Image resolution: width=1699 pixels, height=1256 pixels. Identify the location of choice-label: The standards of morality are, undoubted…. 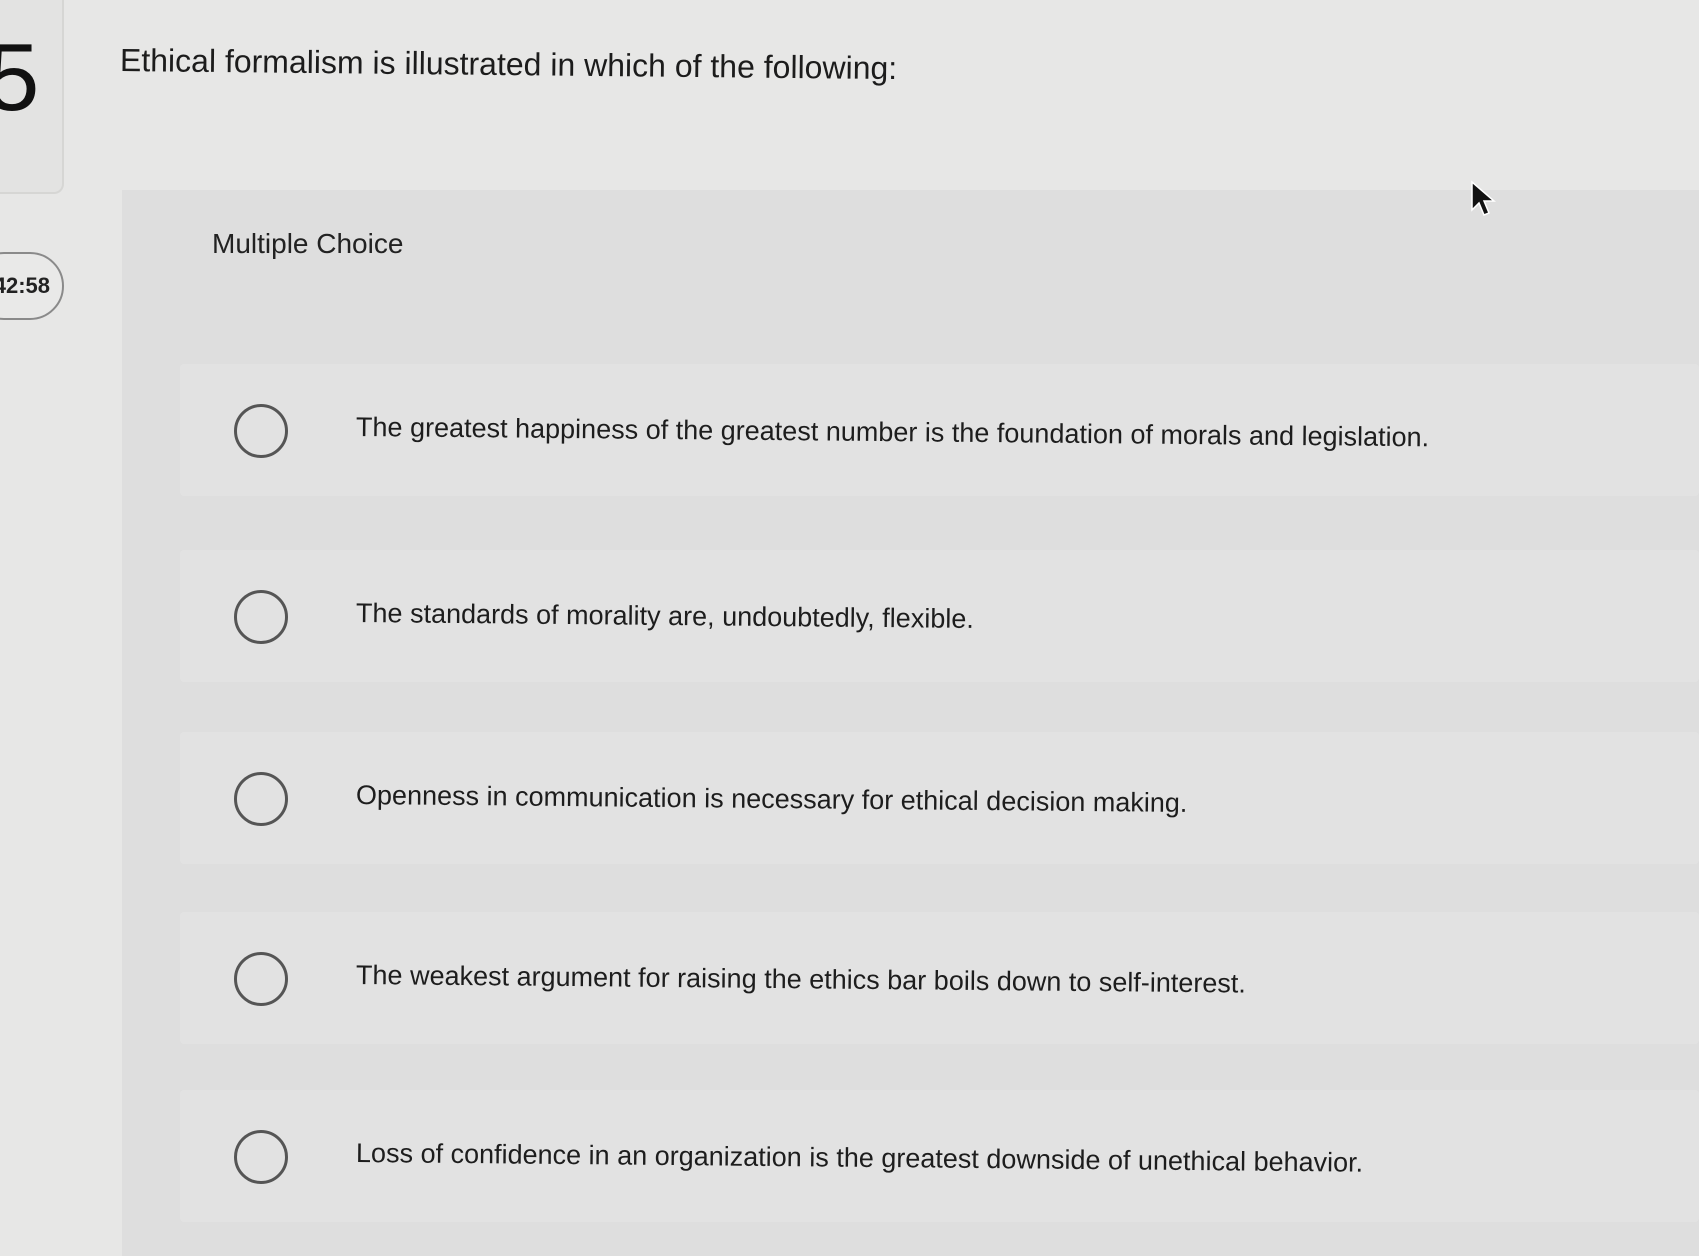
(664, 616).